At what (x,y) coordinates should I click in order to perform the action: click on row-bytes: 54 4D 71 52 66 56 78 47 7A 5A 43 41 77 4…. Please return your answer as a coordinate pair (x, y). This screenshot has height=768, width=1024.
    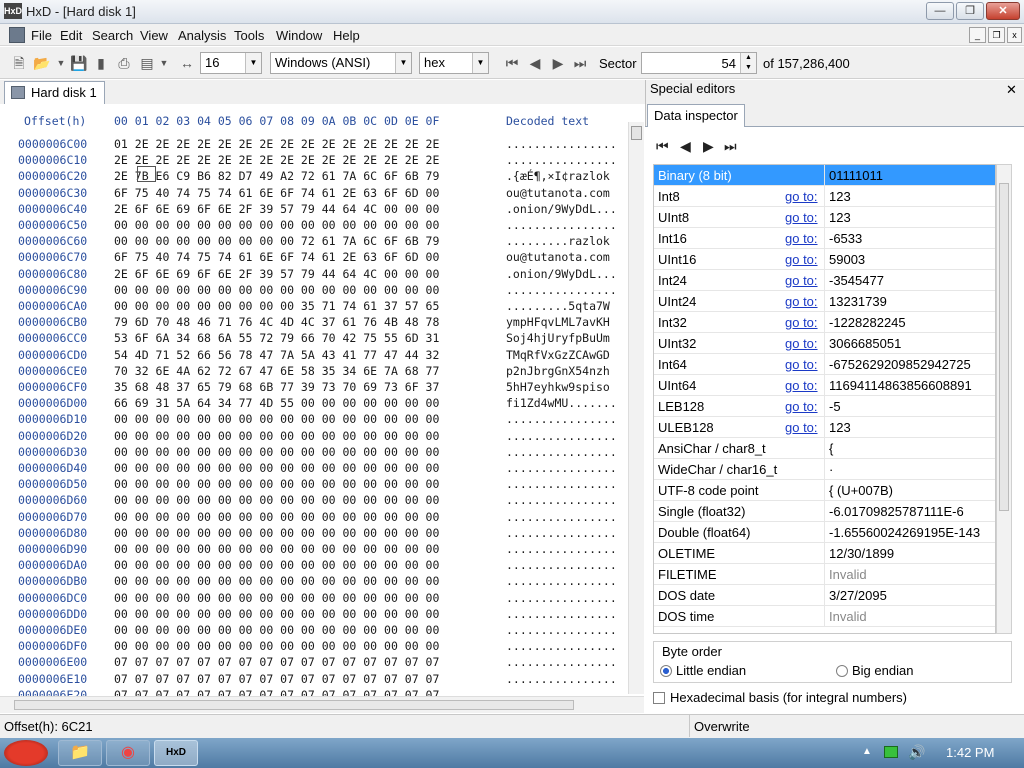
    Looking at the image, I should click on (276, 355).